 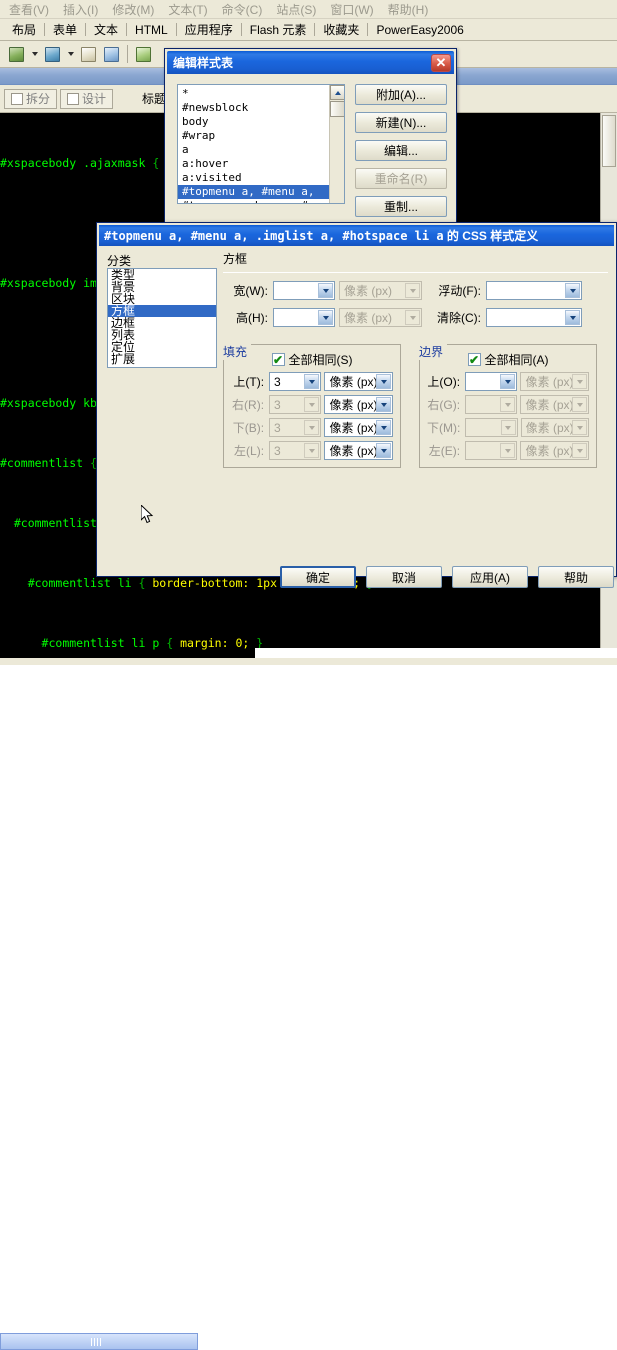 What do you see at coordinates (119, 261) in the screenshot?
I see `category-label: 分类` at bounding box center [119, 261].